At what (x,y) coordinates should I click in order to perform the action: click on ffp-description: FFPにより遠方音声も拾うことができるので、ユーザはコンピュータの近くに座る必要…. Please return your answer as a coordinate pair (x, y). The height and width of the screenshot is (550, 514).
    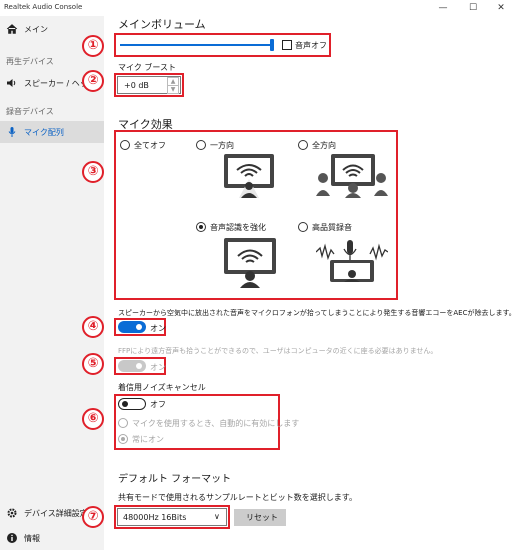
    Looking at the image, I should click on (278, 351).